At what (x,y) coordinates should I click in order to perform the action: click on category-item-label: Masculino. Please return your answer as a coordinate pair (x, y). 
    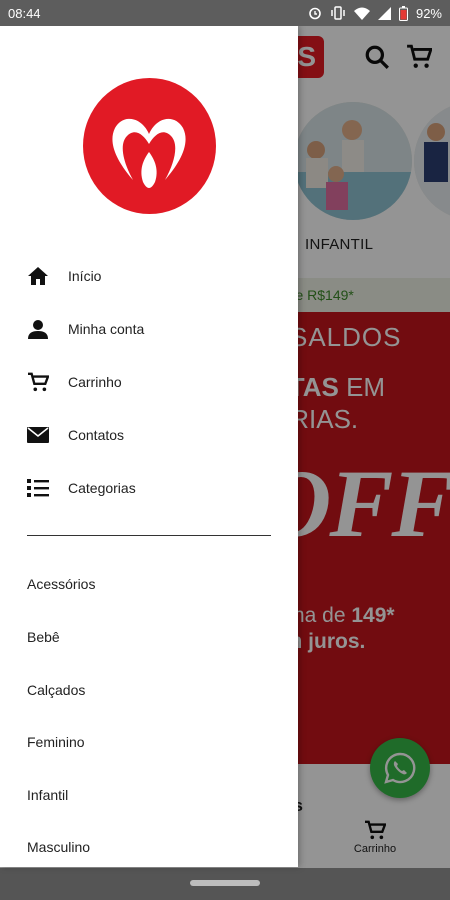
    Looking at the image, I should click on (59, 847).